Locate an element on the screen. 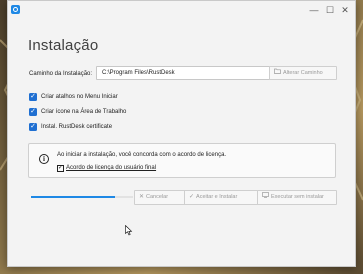 Image resolution: width=363 pixels, height=274 pixels. cancel-label: Cancelar is located at coordinates (157, 197).